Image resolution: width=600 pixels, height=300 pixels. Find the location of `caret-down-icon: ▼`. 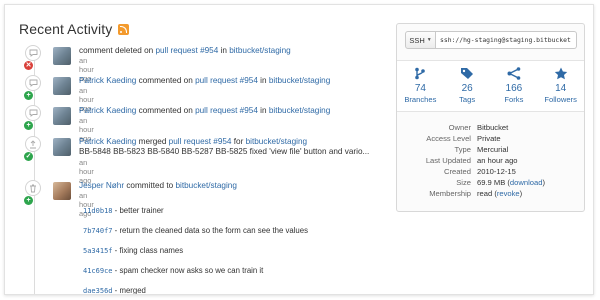

caret-down-icon: ▼ is located at coordinates (429, 40).